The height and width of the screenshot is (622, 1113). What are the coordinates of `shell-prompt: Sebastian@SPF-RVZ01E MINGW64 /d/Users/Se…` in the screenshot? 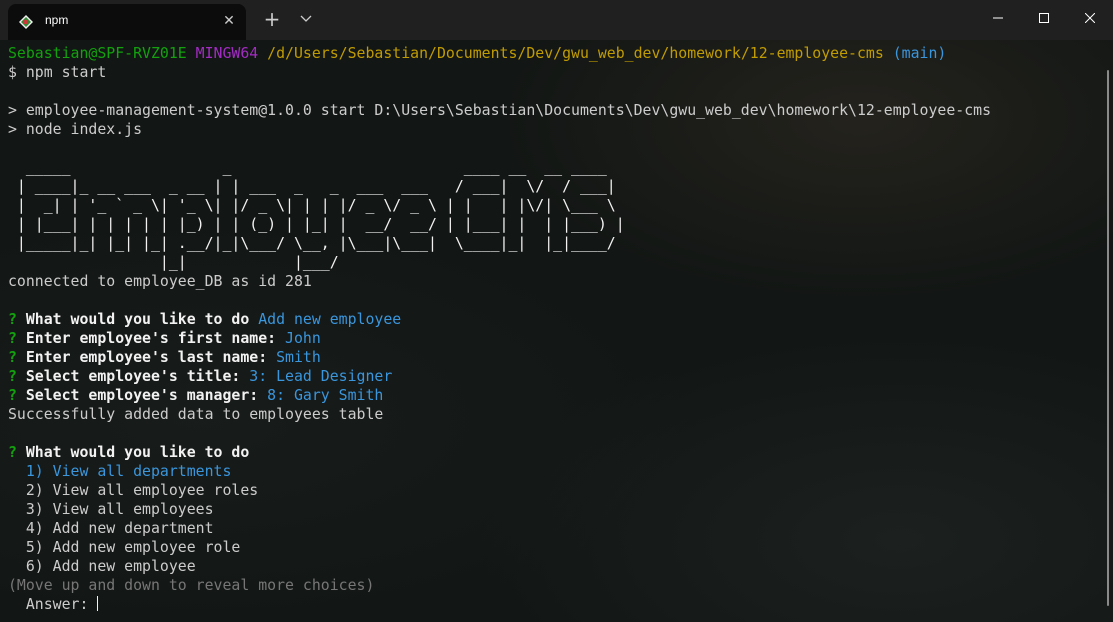 It's located at (477, 53).